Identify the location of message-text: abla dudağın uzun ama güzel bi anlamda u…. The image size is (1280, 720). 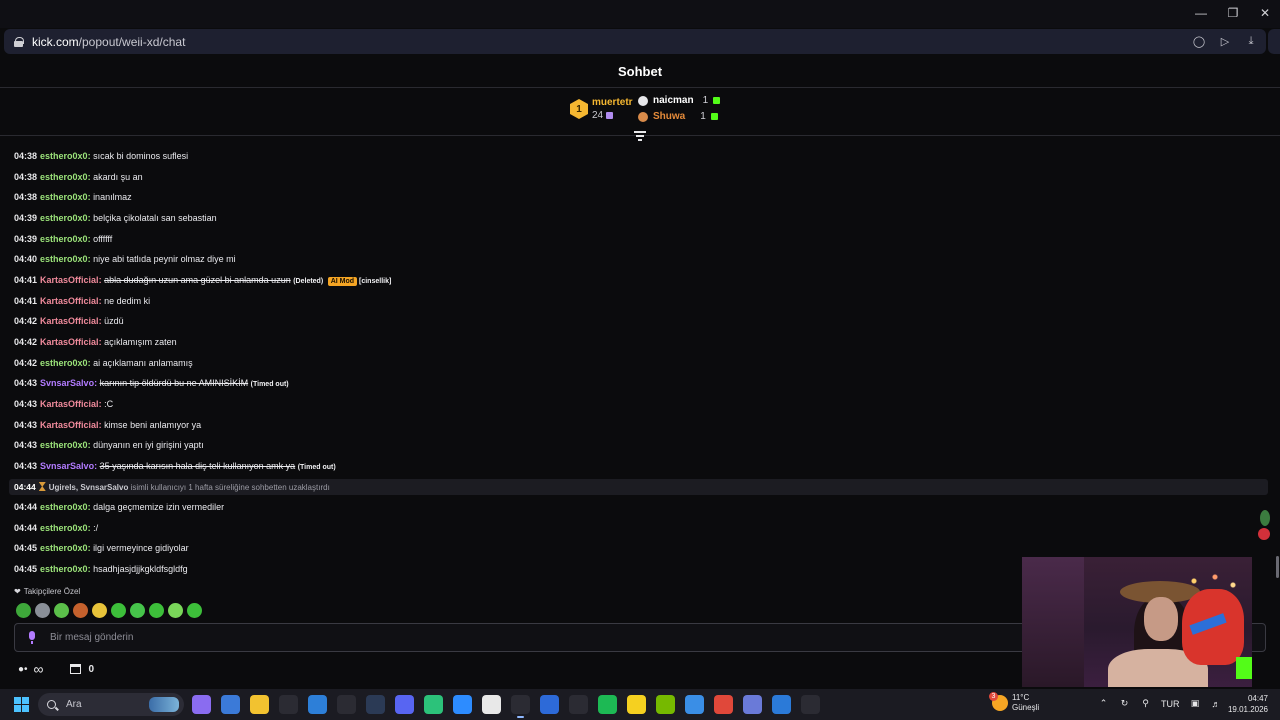
(197, 280).